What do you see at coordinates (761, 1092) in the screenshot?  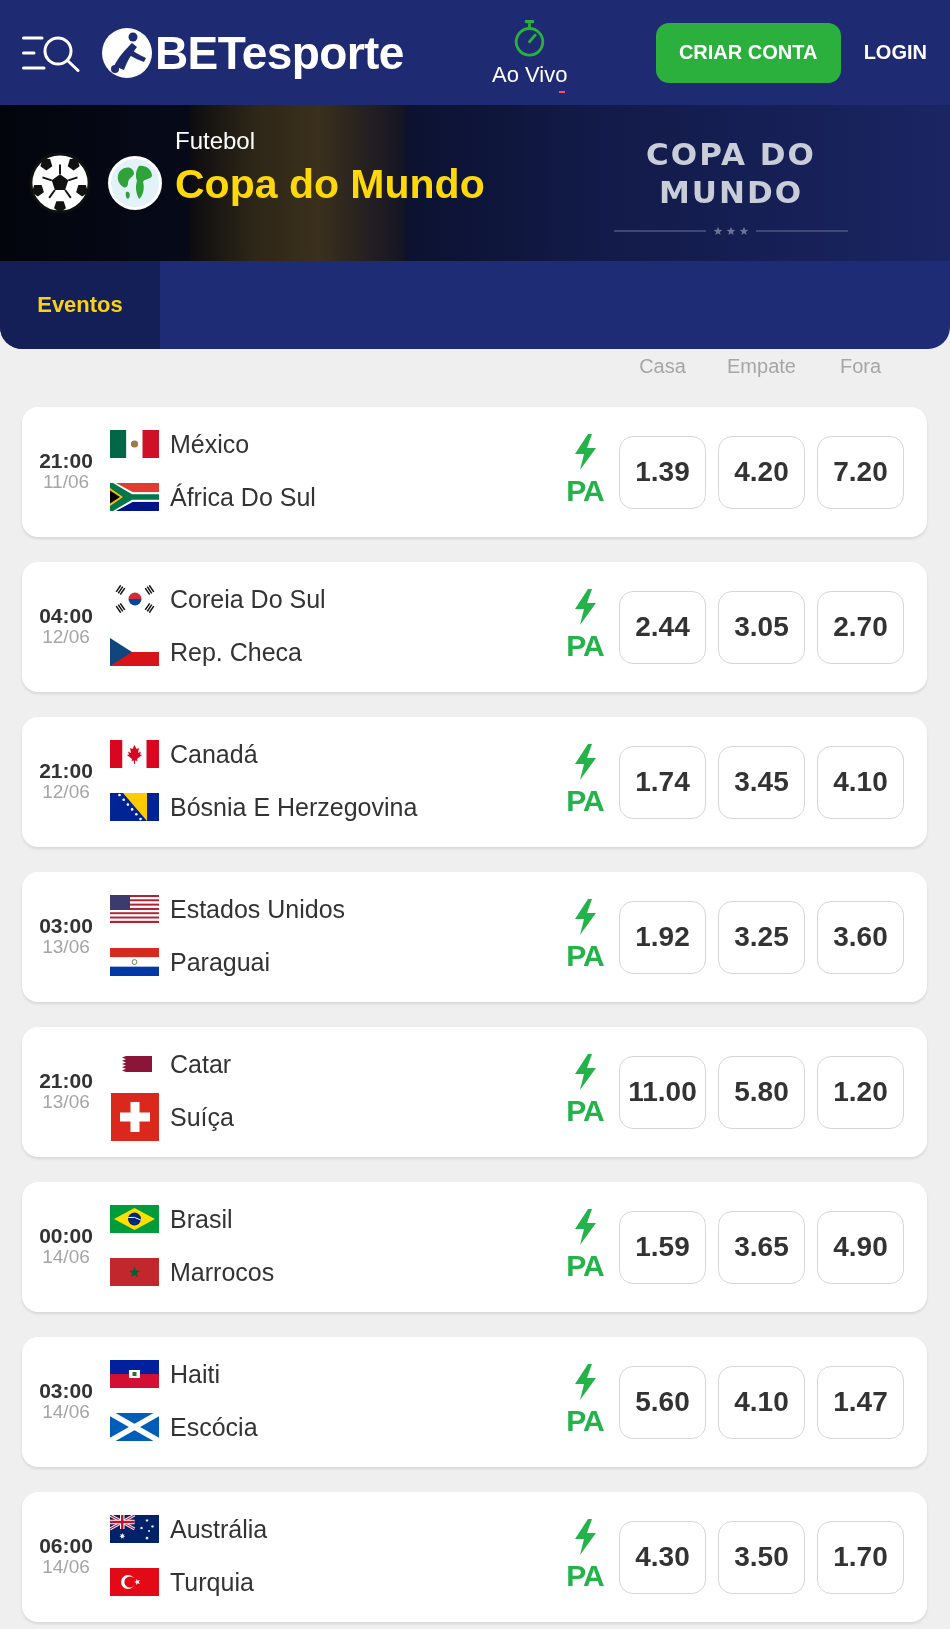 I see `odds-button: 5.80` at bounding box center [761, 1092].